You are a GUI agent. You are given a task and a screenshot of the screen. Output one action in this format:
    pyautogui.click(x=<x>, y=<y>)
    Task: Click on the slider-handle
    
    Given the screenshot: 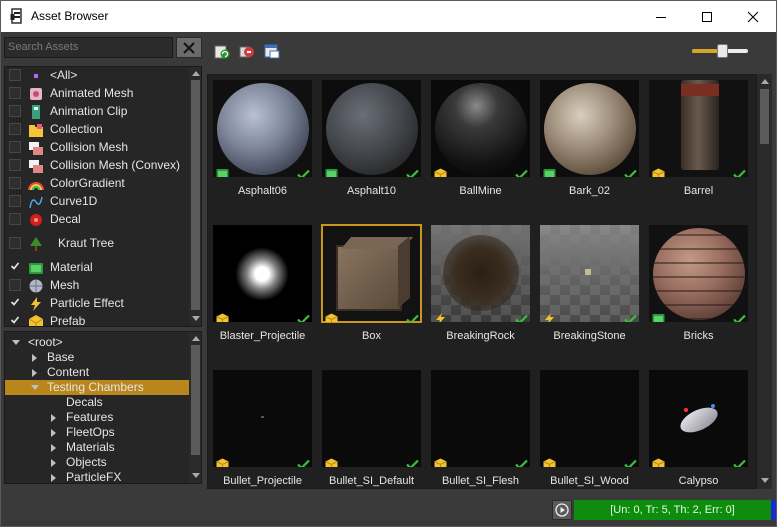 What is the action you would take?
    pyautogui.click(x=722, y=51)
    